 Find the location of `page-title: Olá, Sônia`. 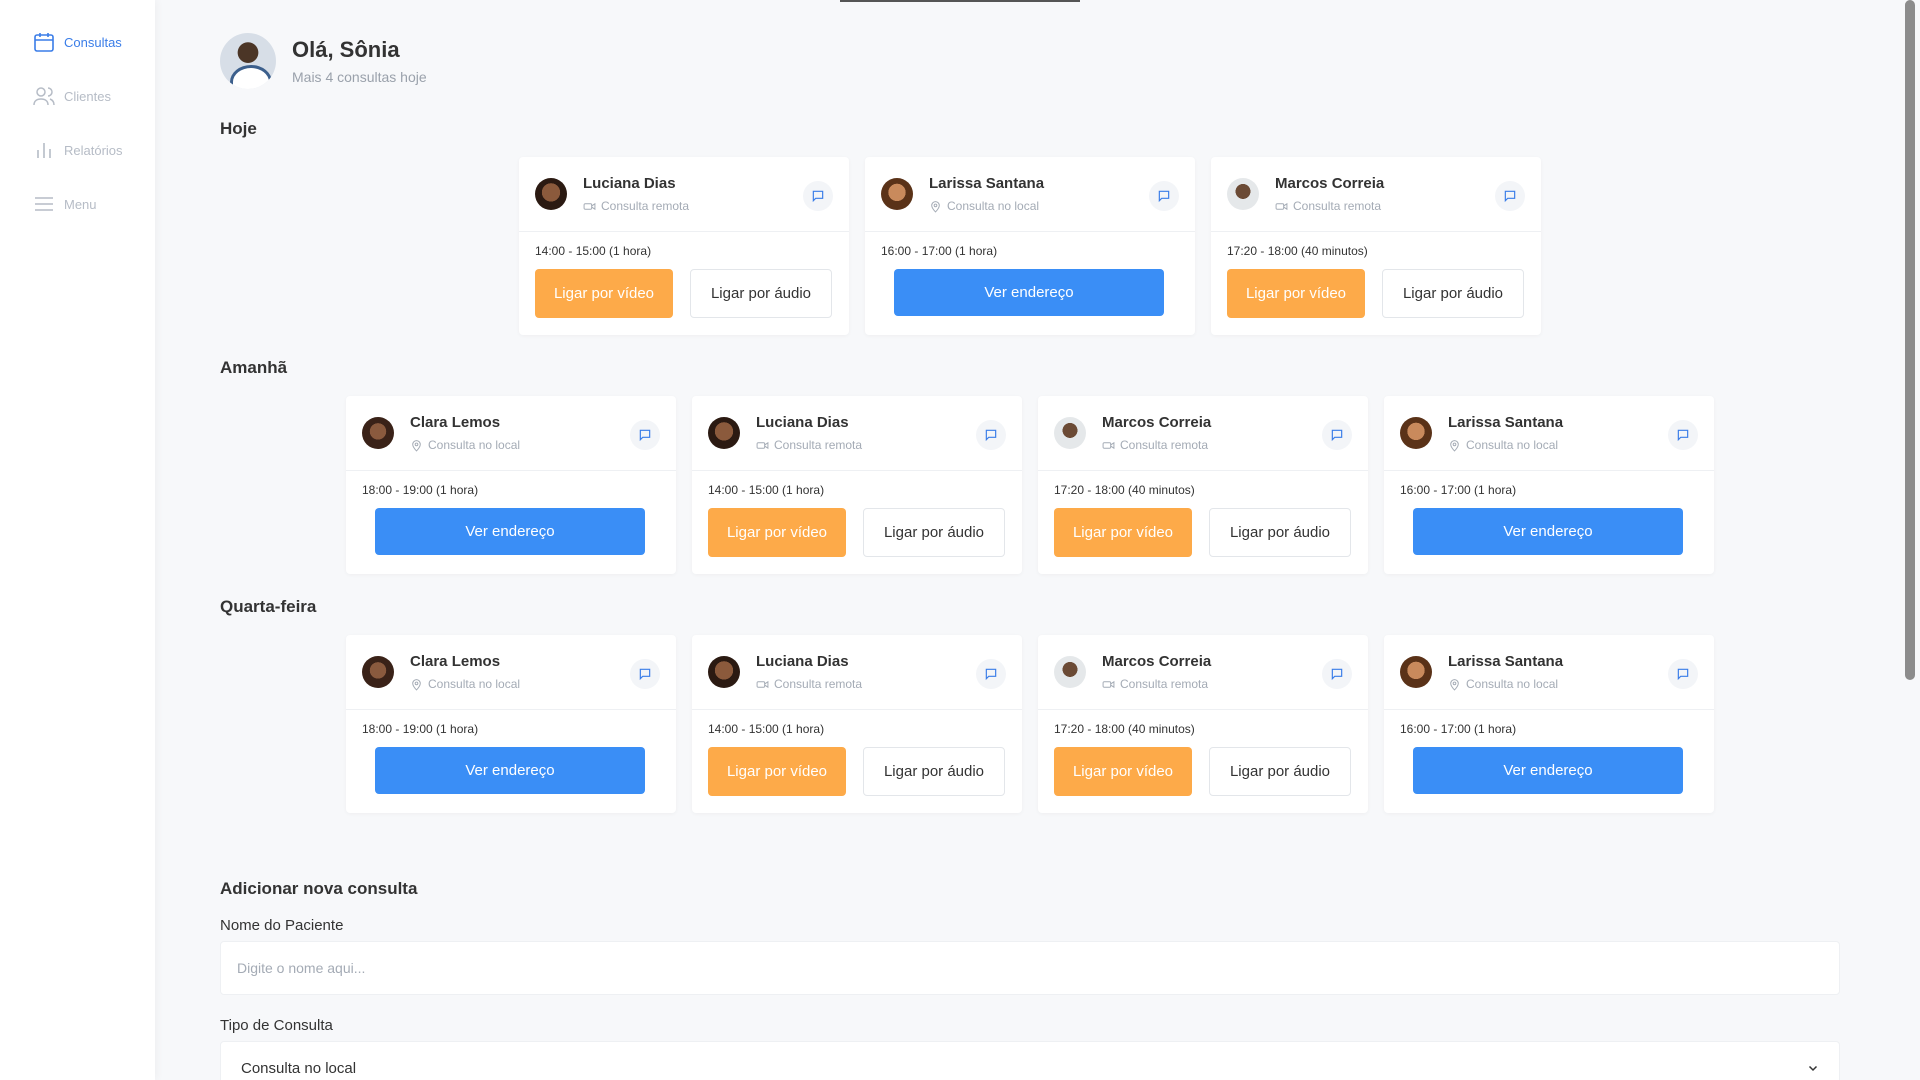

page-title: Olá, Sônia is located at coordinates (346, 49).